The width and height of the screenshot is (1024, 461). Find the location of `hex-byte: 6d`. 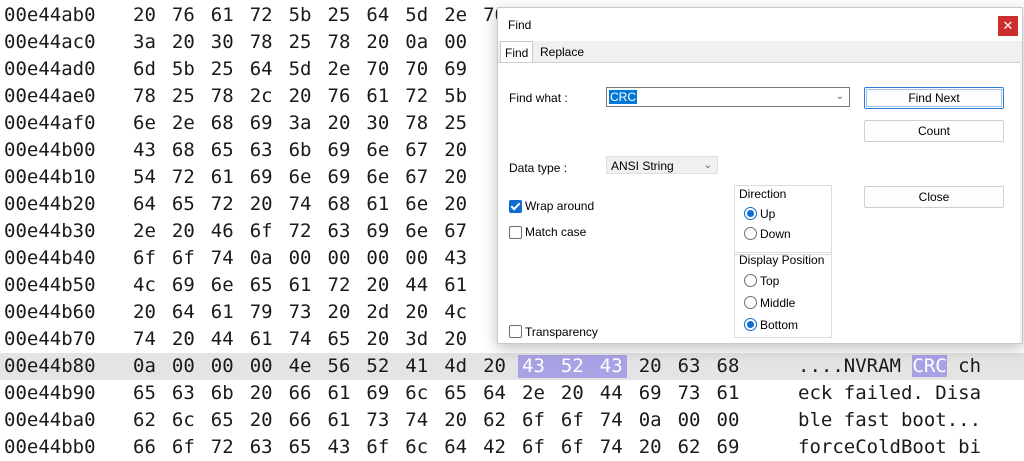

hex-byte: 6d is located at coordinates (148, 69).